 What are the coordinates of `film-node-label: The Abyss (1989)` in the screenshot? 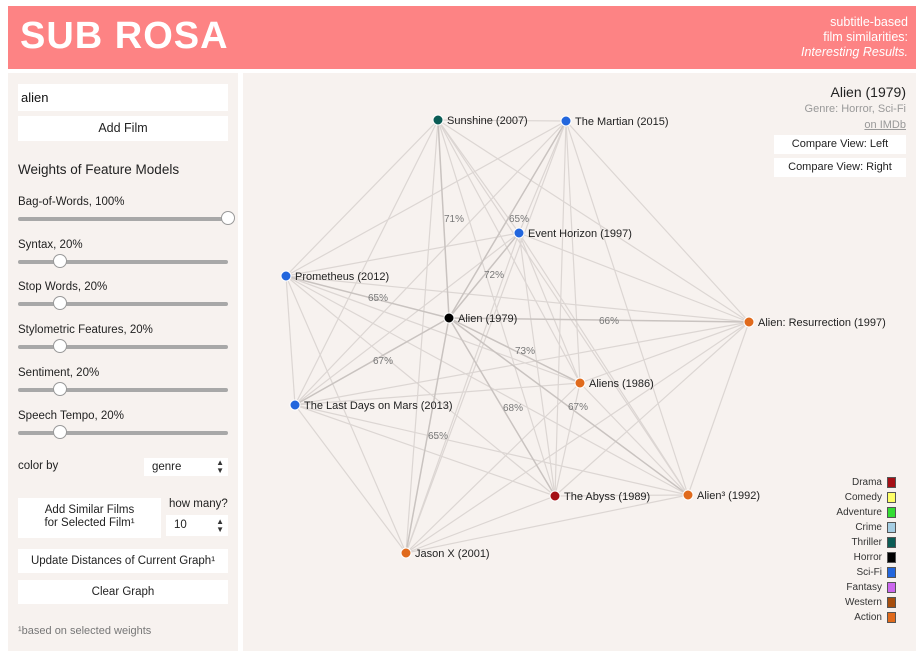 It's located at (607, 497).